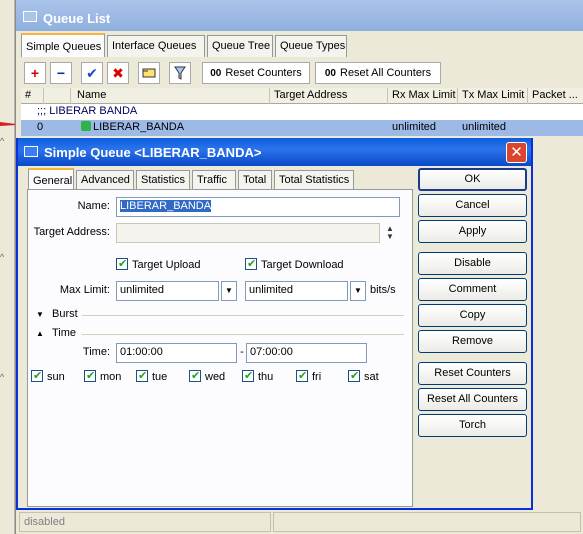 The height and width of the screenshot is (534, 583). Describe the element at coordinates (92, 73) in the screenshot. I see `enable-button: ✔` at that location.